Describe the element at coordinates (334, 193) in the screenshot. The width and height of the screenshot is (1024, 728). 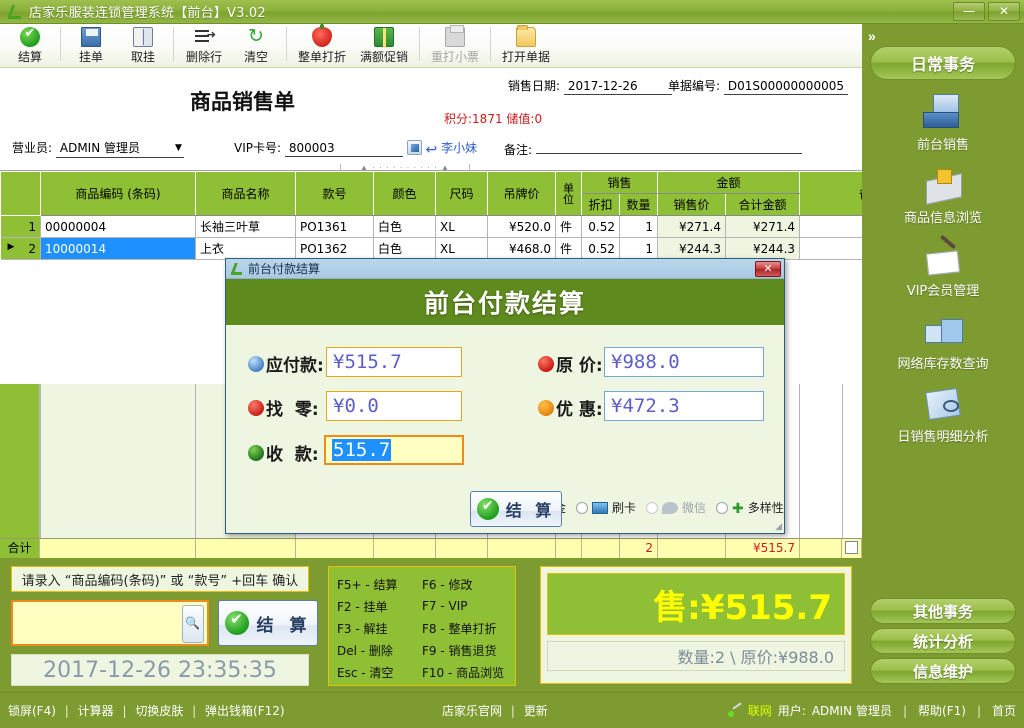
I see `grid-header-style: 款号` at that location.